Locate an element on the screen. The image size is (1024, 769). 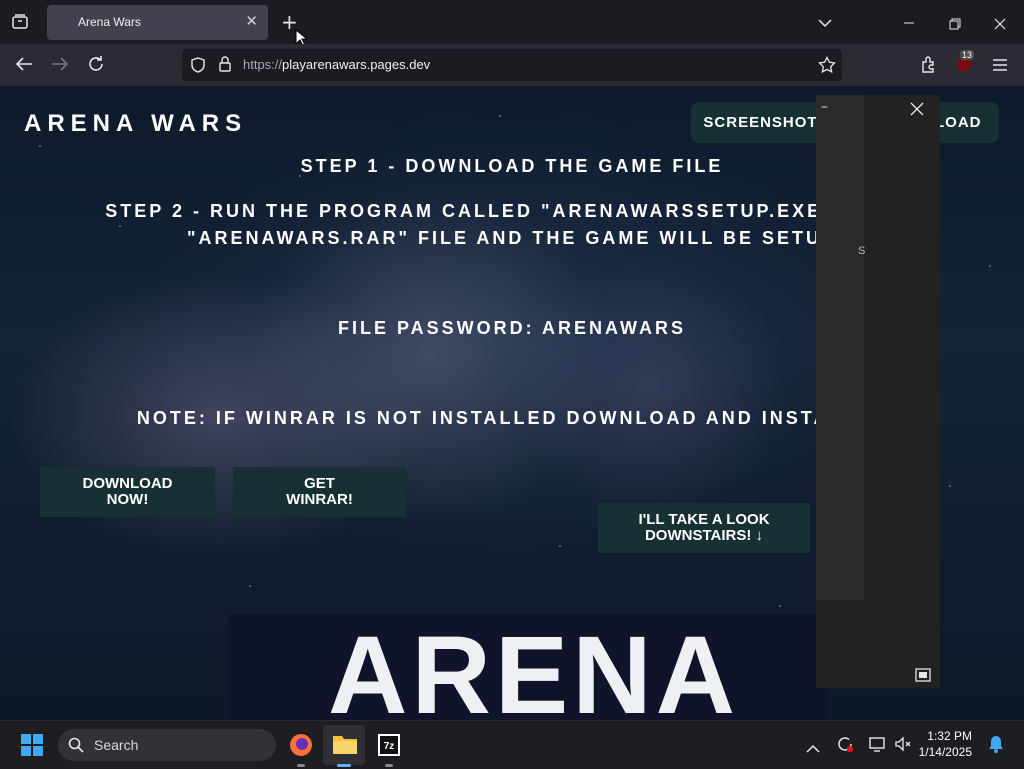
svg-text: 7z is located at coordinates (389, 746).